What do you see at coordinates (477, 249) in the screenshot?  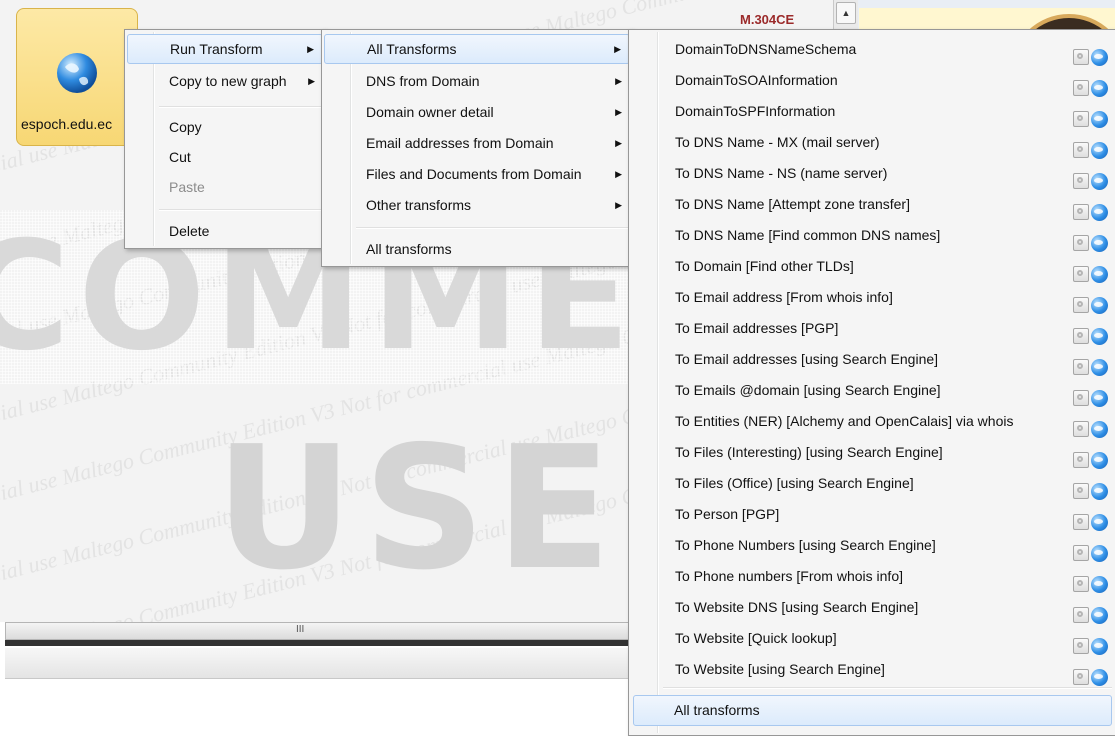 I see `menu-item-all-transforms-run: All transforms` at bounding box center [477, 249].